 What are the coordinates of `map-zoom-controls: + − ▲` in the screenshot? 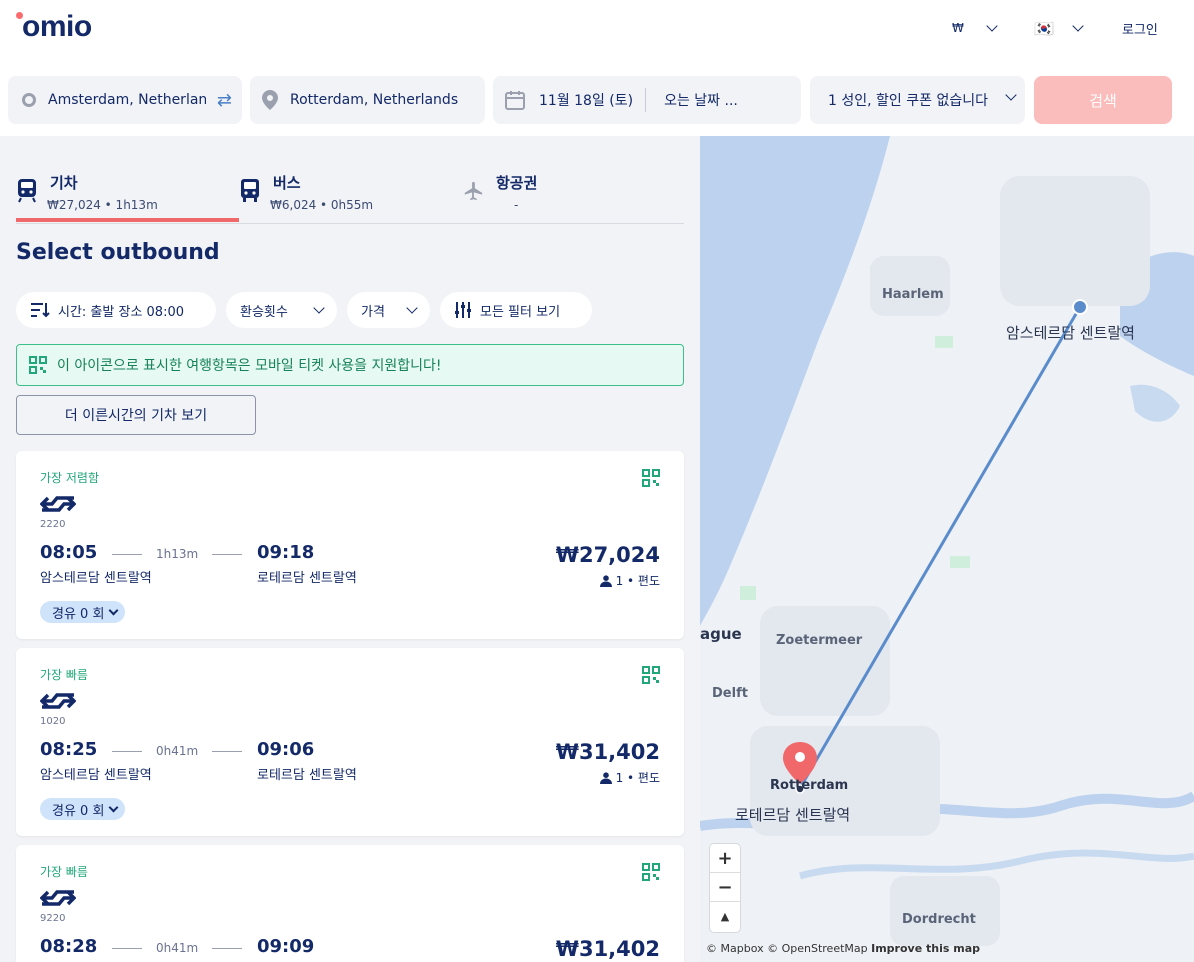 It's located at (725, 888).